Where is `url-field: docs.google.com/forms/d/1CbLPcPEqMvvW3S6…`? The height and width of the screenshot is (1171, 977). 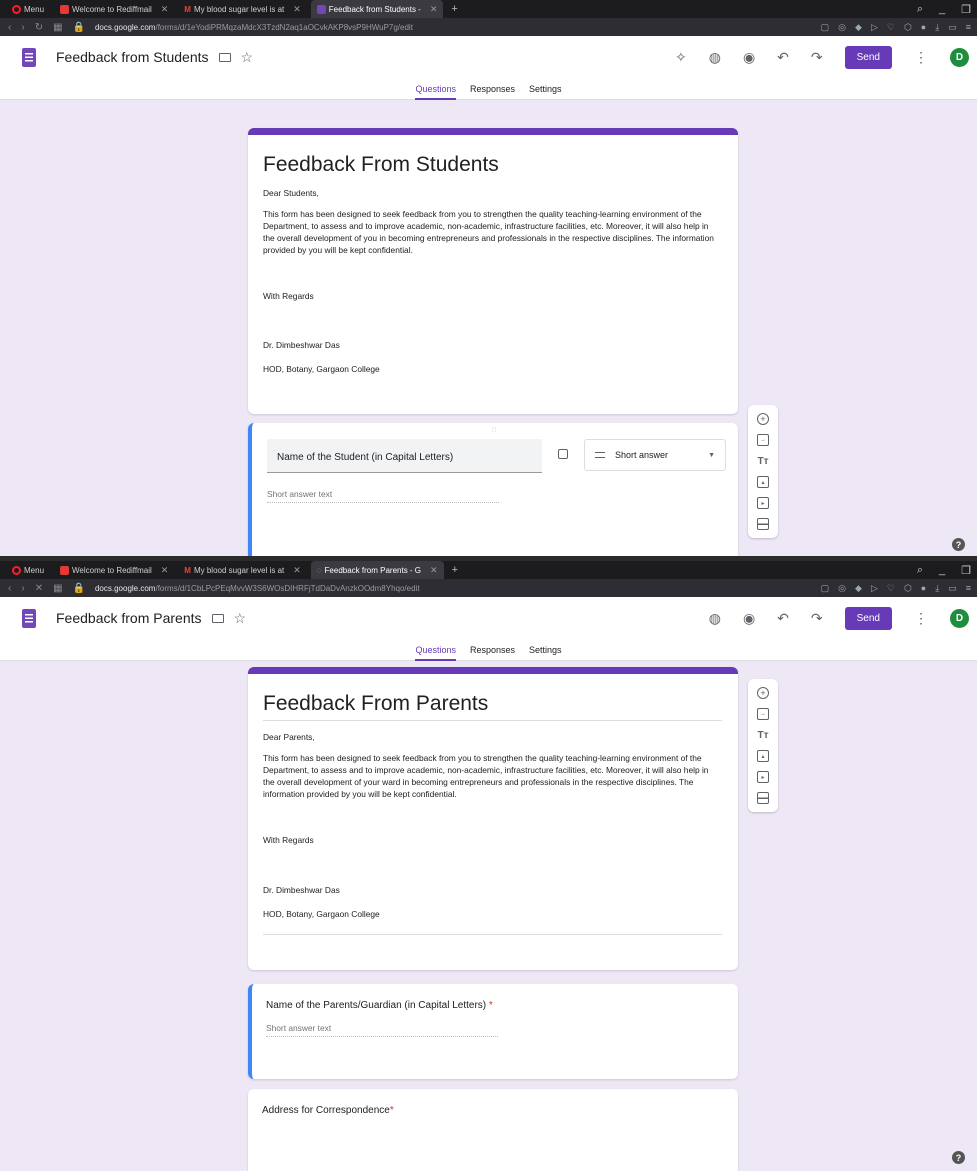 url-field: docs.google.com/forms/d/1CbLPcPEqMvvW3S6… is located at coordinates (257, 588).